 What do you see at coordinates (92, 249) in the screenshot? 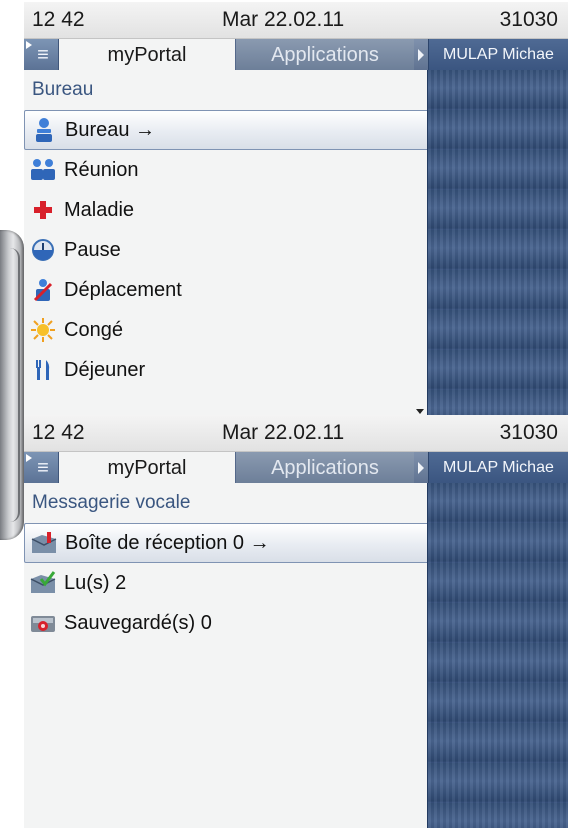
I see `list-item-label: Pause` at bounding box center [92, 249].